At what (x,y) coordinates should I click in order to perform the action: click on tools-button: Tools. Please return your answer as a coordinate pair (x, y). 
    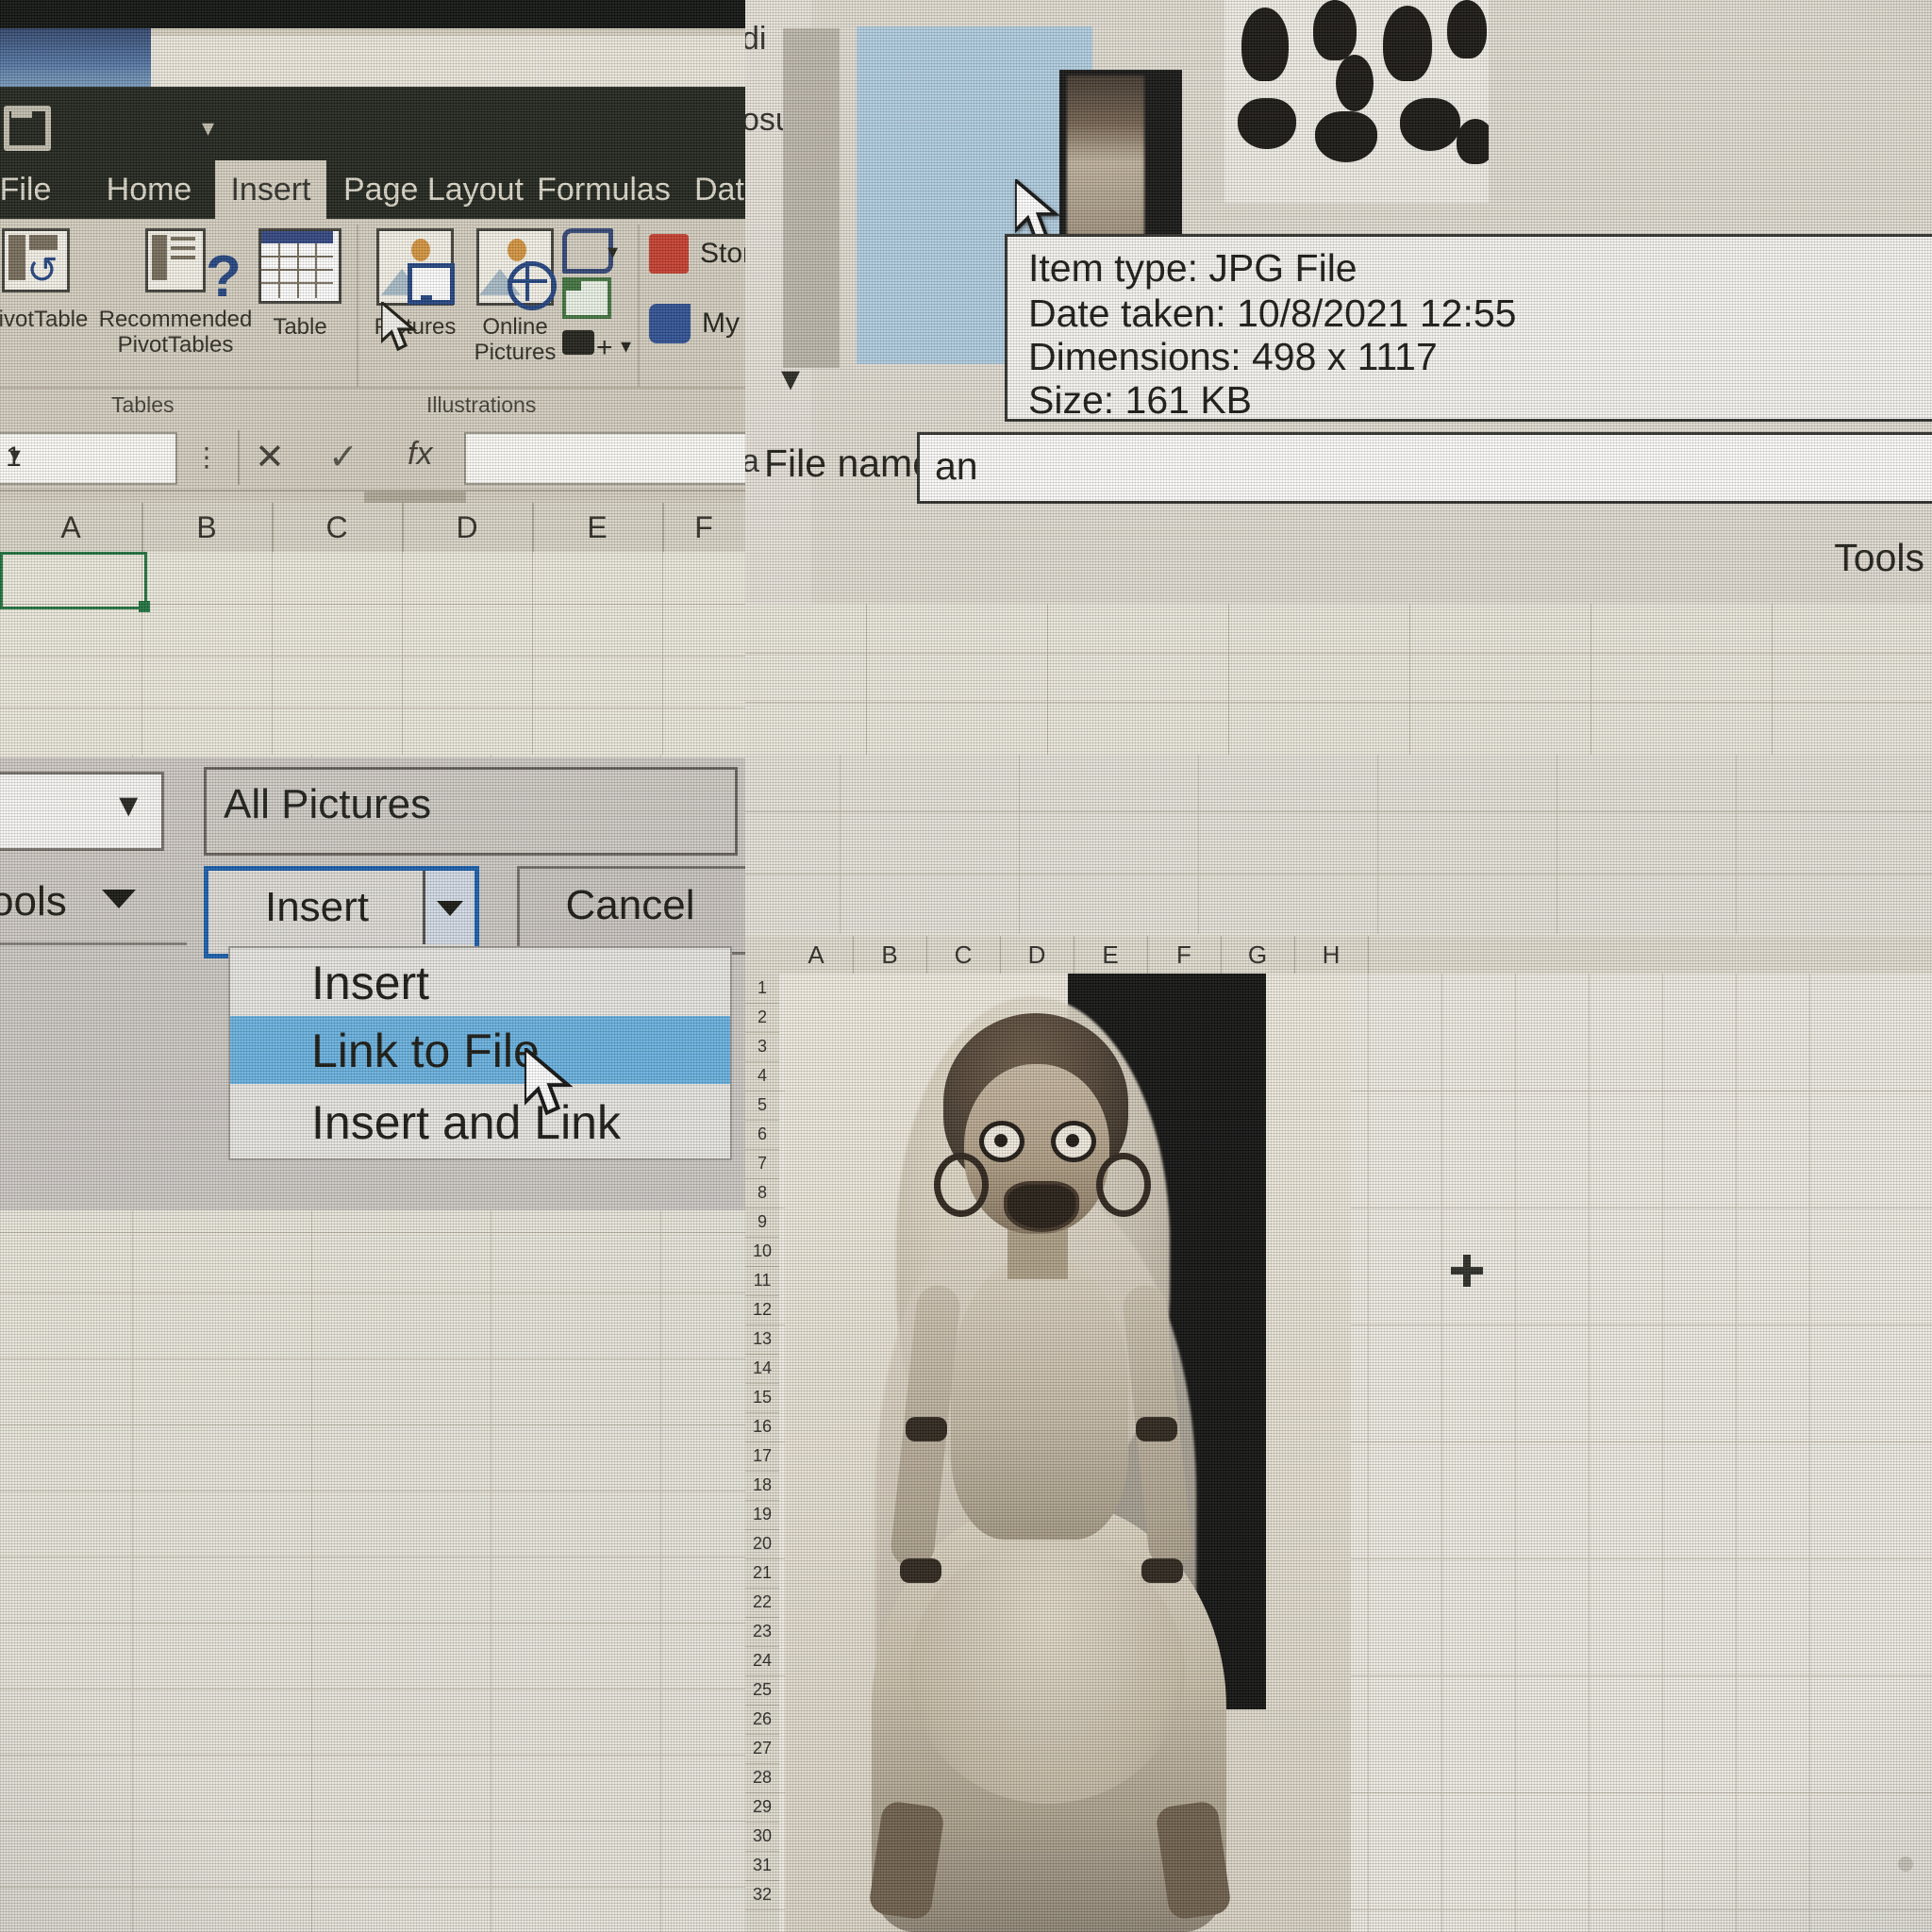
    Looking at the image, I should click on (82, 908).